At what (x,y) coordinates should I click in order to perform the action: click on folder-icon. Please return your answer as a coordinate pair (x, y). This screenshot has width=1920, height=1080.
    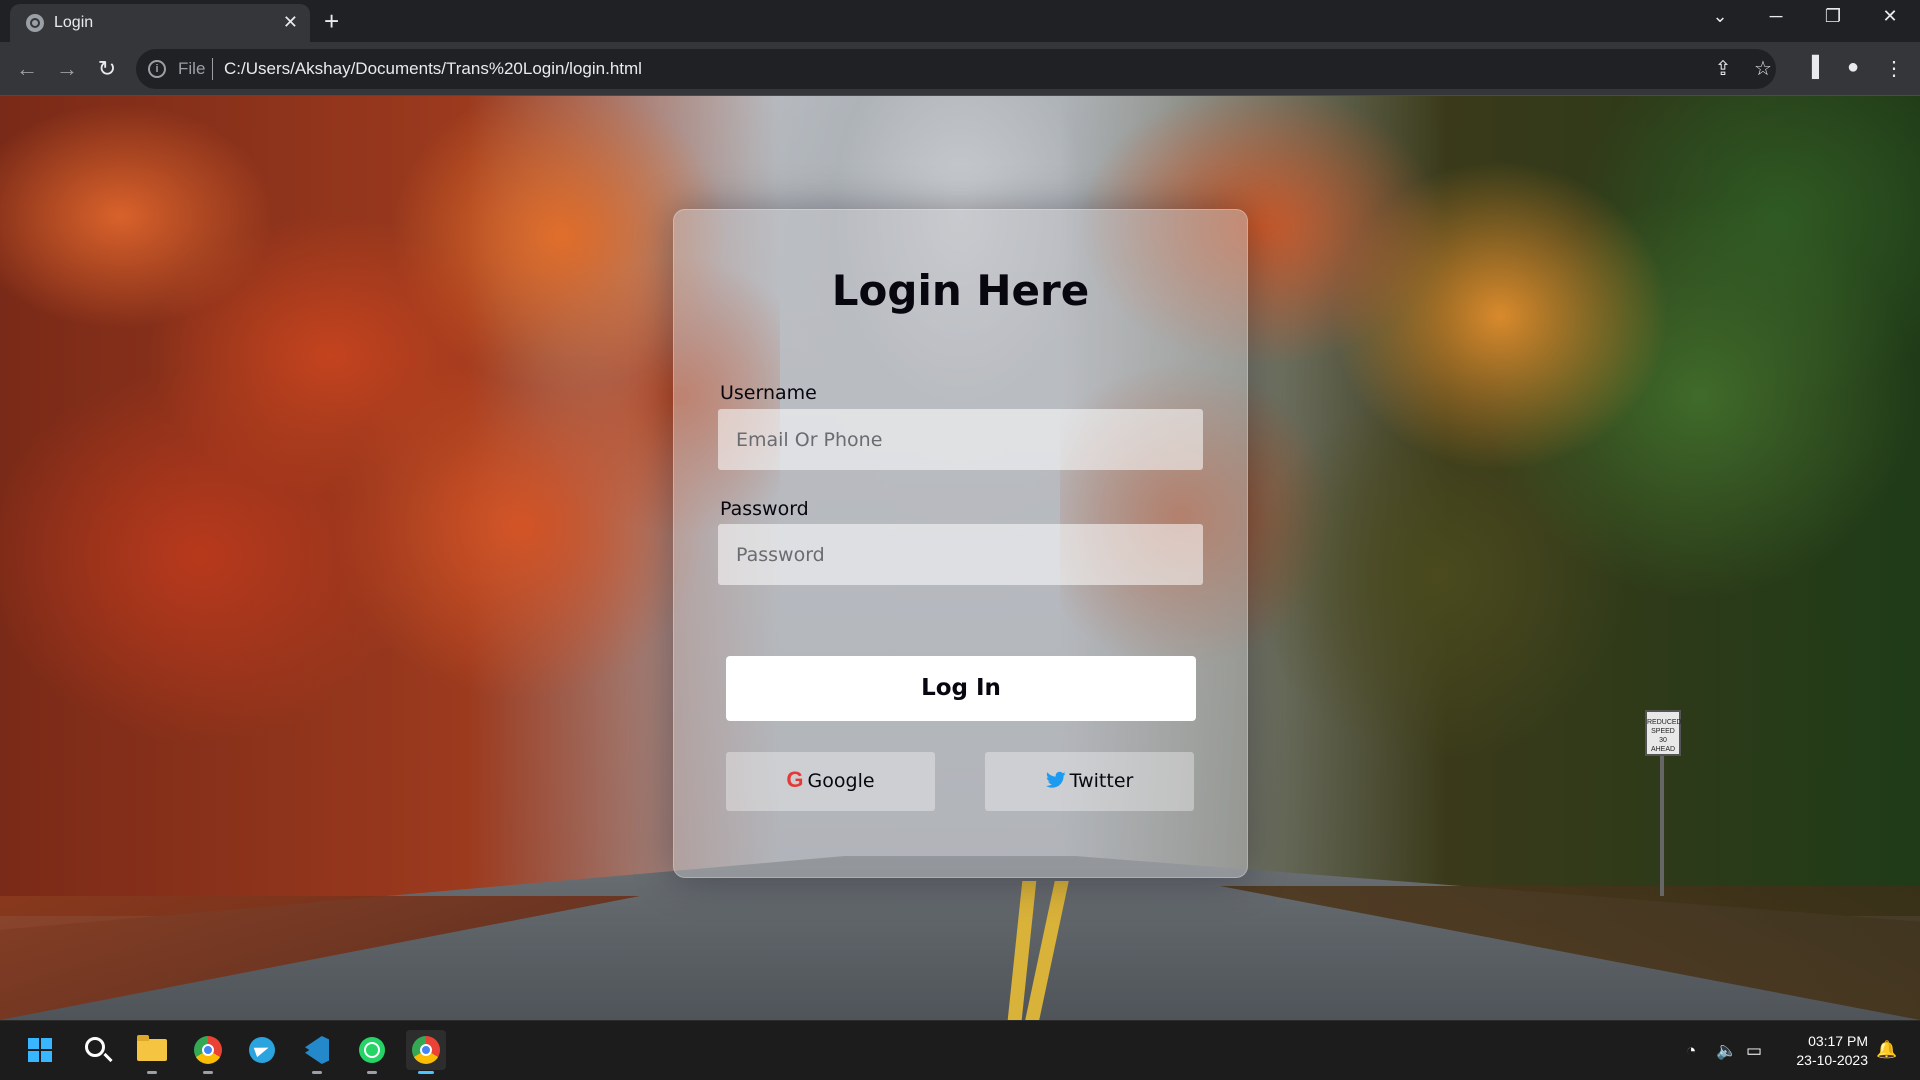
    Looking at the image, I should click on (152, 1048).